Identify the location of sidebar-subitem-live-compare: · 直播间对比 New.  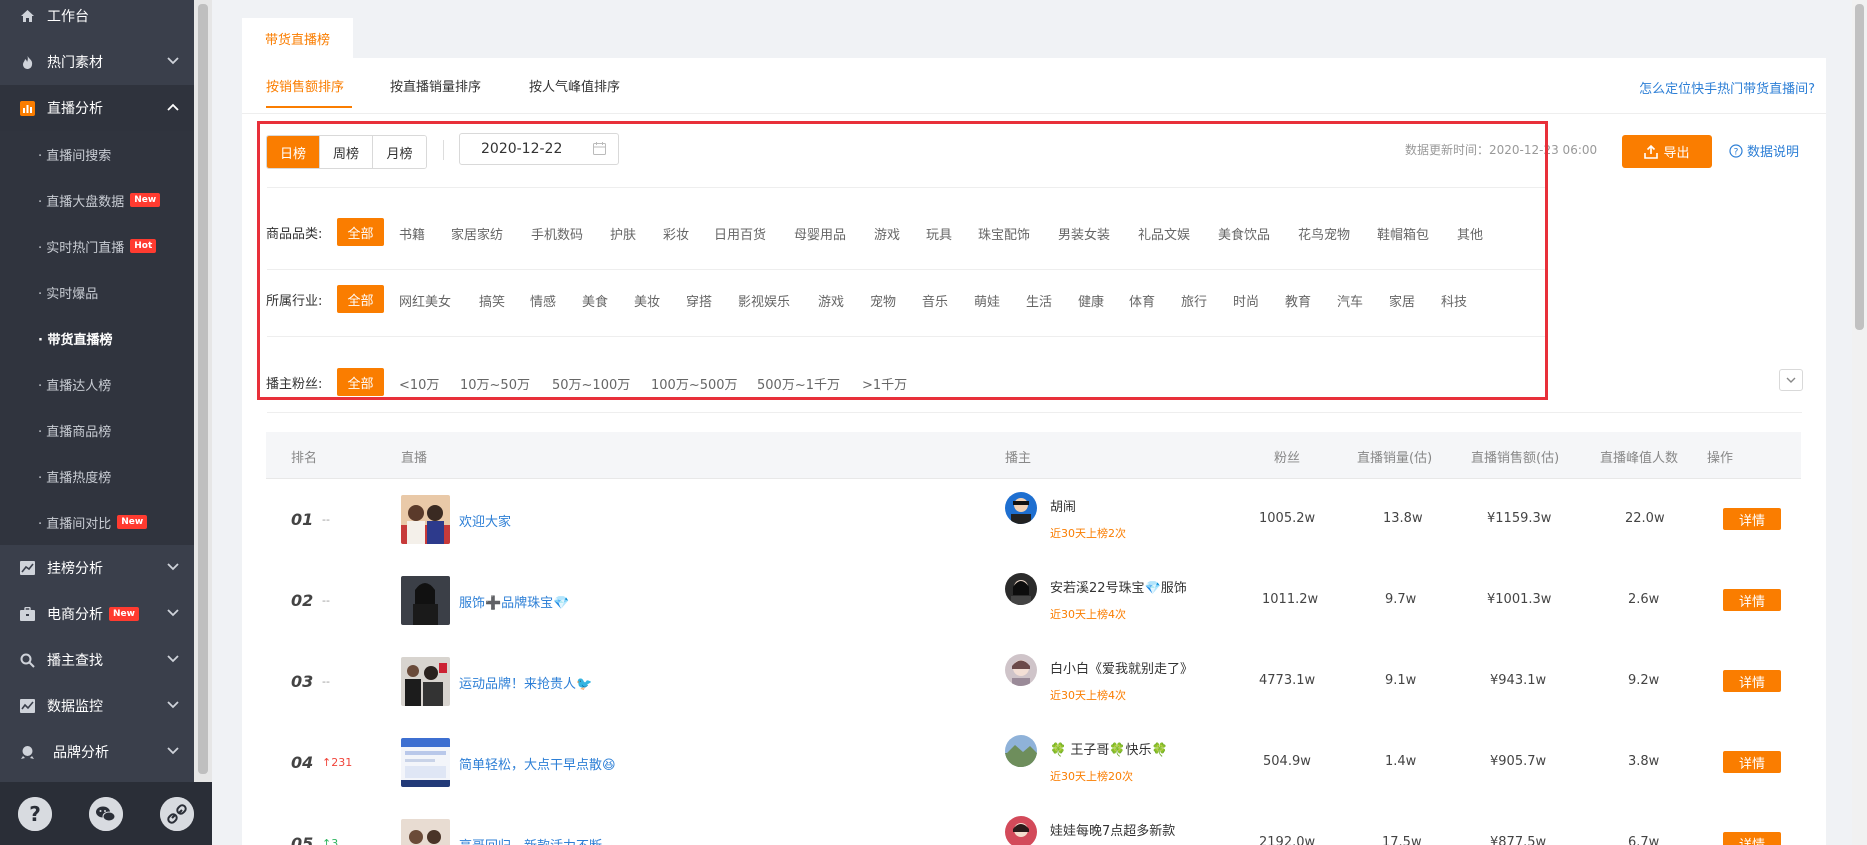
(97, 522).